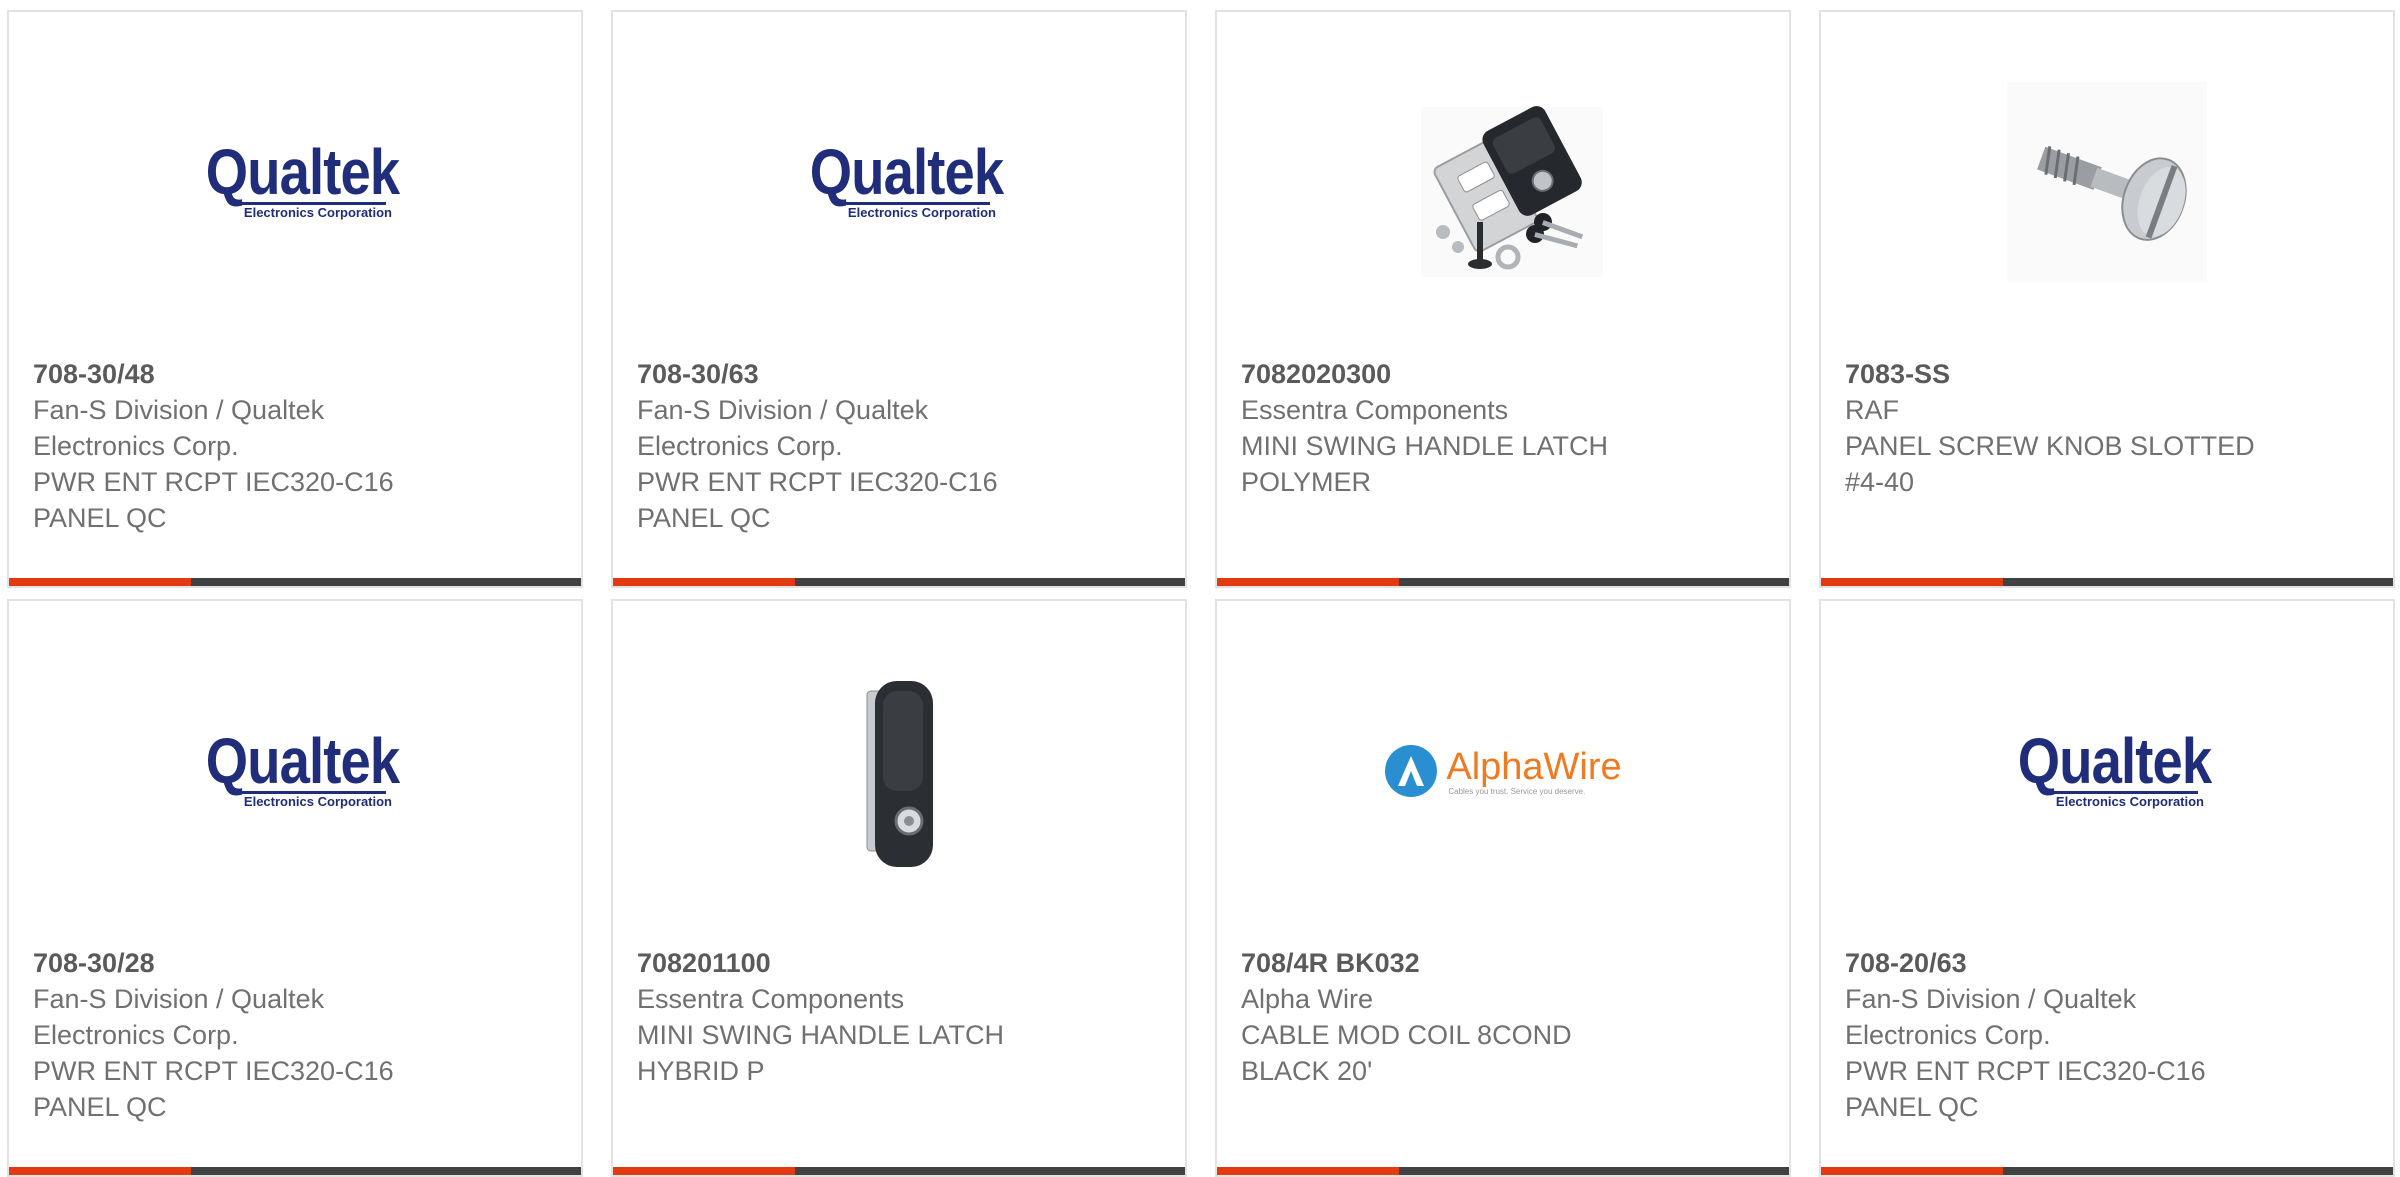  Describe the element at coordinates (297, 374) in the screenshot. I see `part-number-link: 708-30/48` at that location.